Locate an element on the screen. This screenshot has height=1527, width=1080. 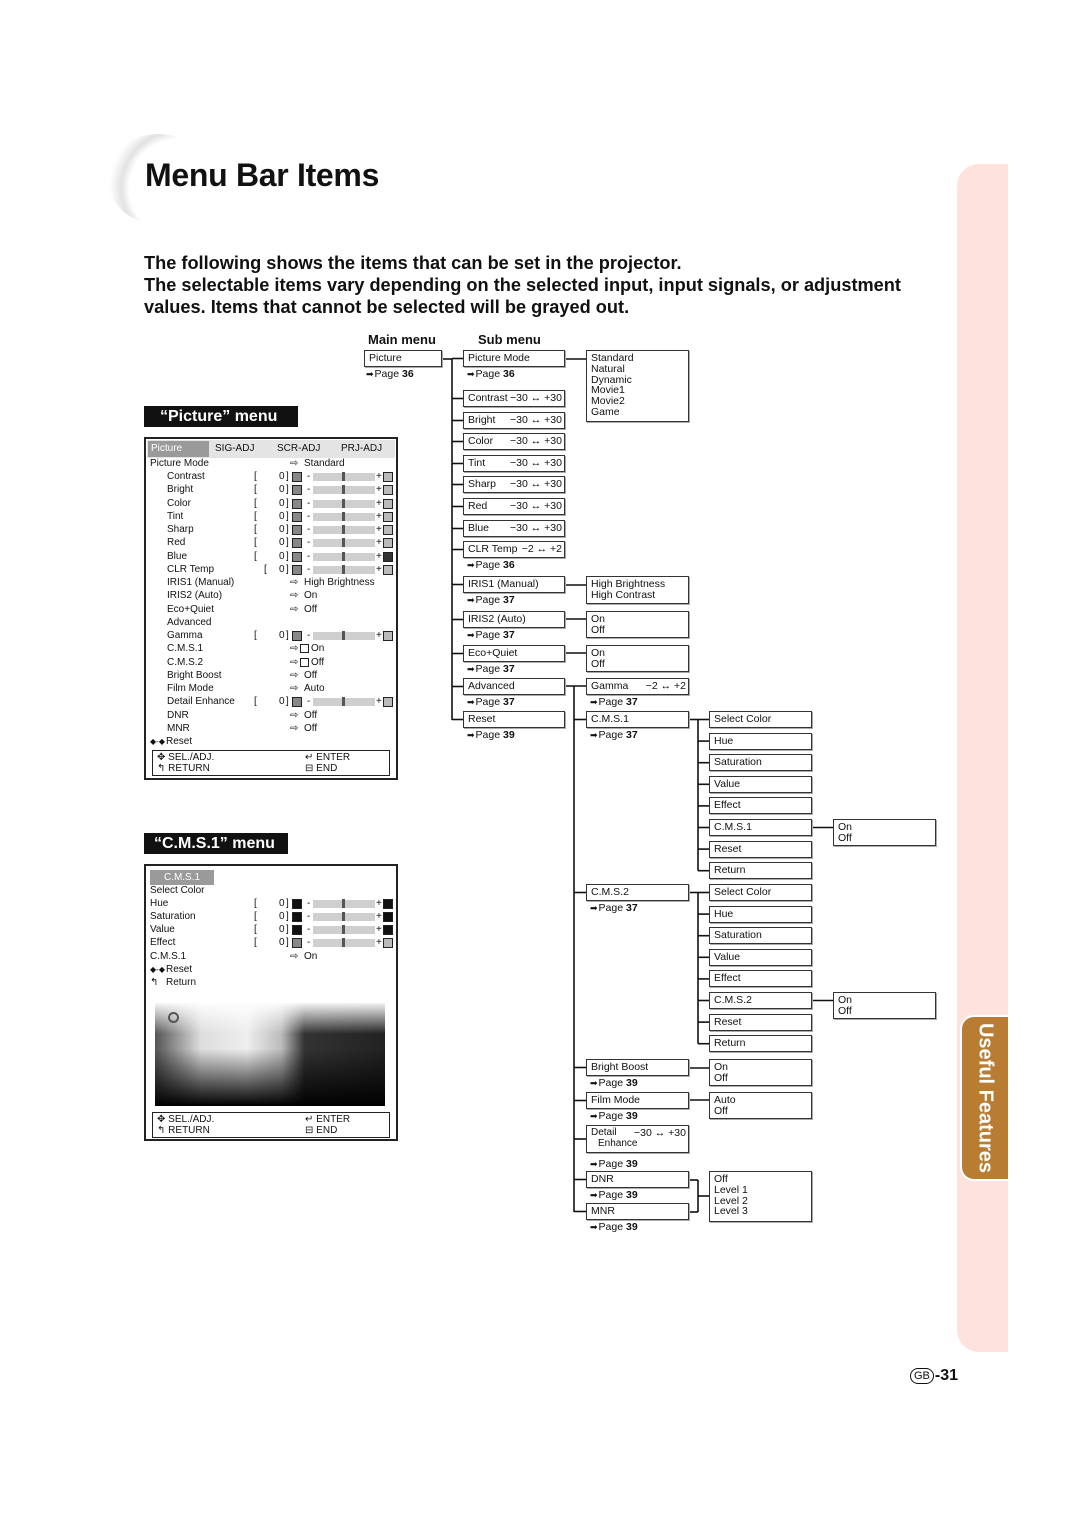
advanced-detailenhance: Detail Enhance −30 ↔ +30 is located at coordinates (637, 1139).